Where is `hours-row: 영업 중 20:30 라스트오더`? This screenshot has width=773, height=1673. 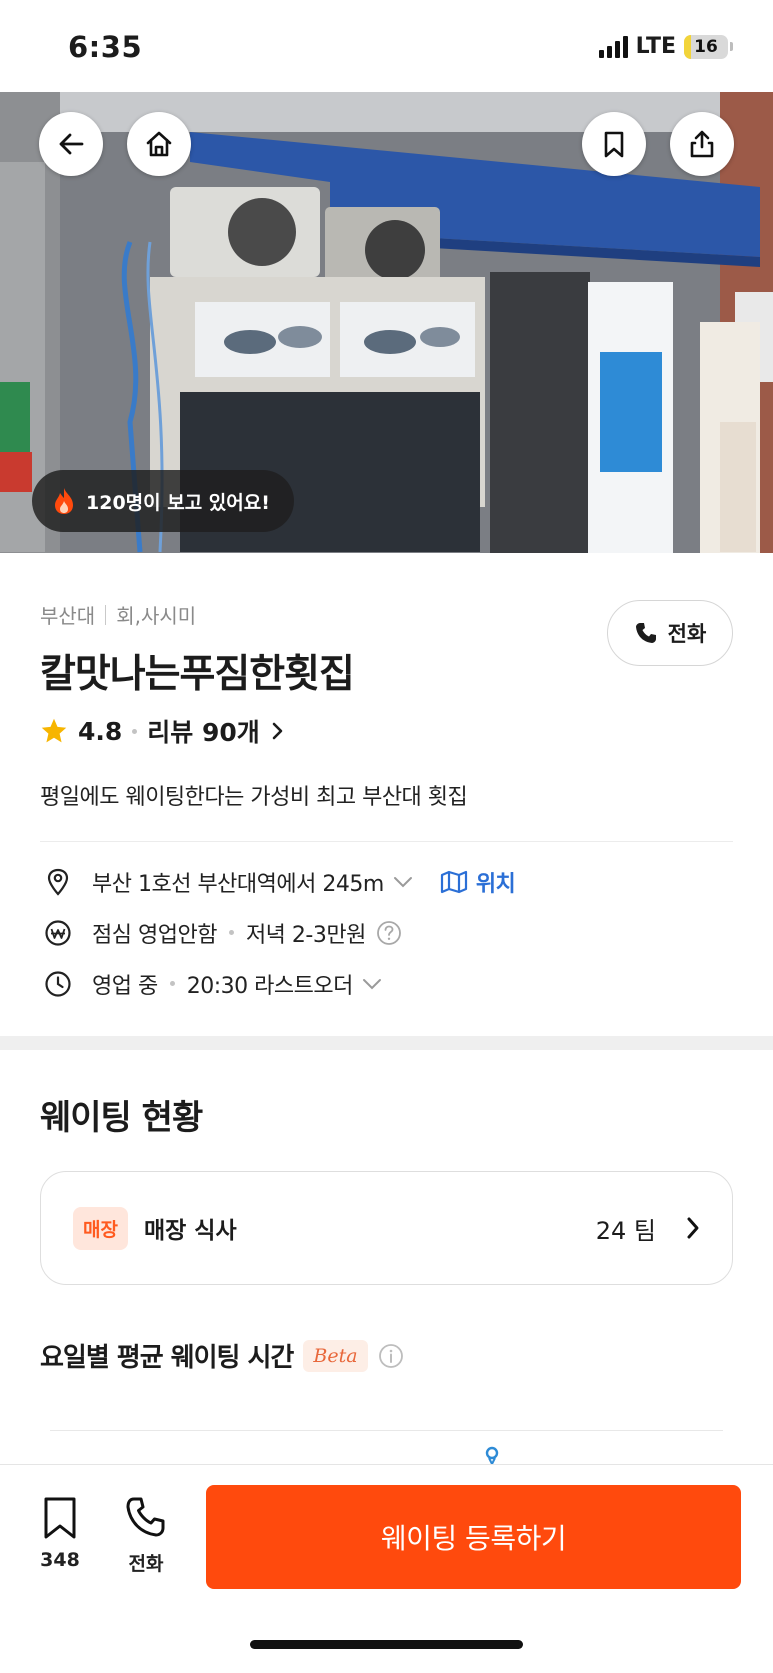
hours-row: 영업 중 20:30 라스트오더 is located at coordinates (386, 983).